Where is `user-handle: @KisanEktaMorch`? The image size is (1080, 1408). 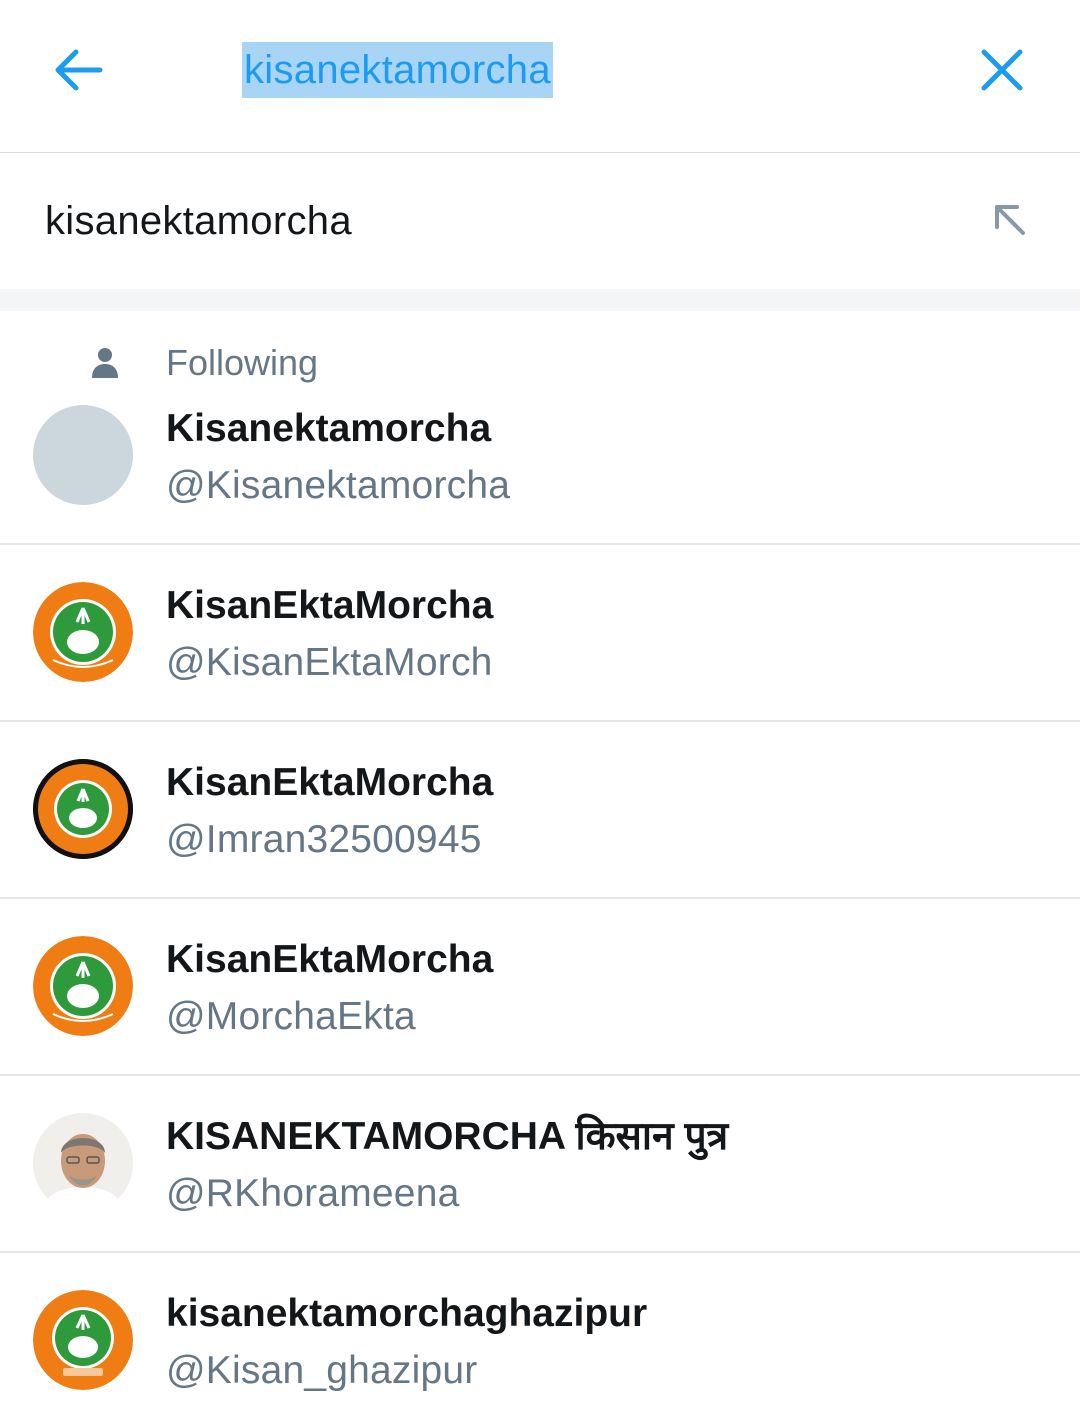 user-handle: @KisanEktaMorch is located at coordinates (329, 662).